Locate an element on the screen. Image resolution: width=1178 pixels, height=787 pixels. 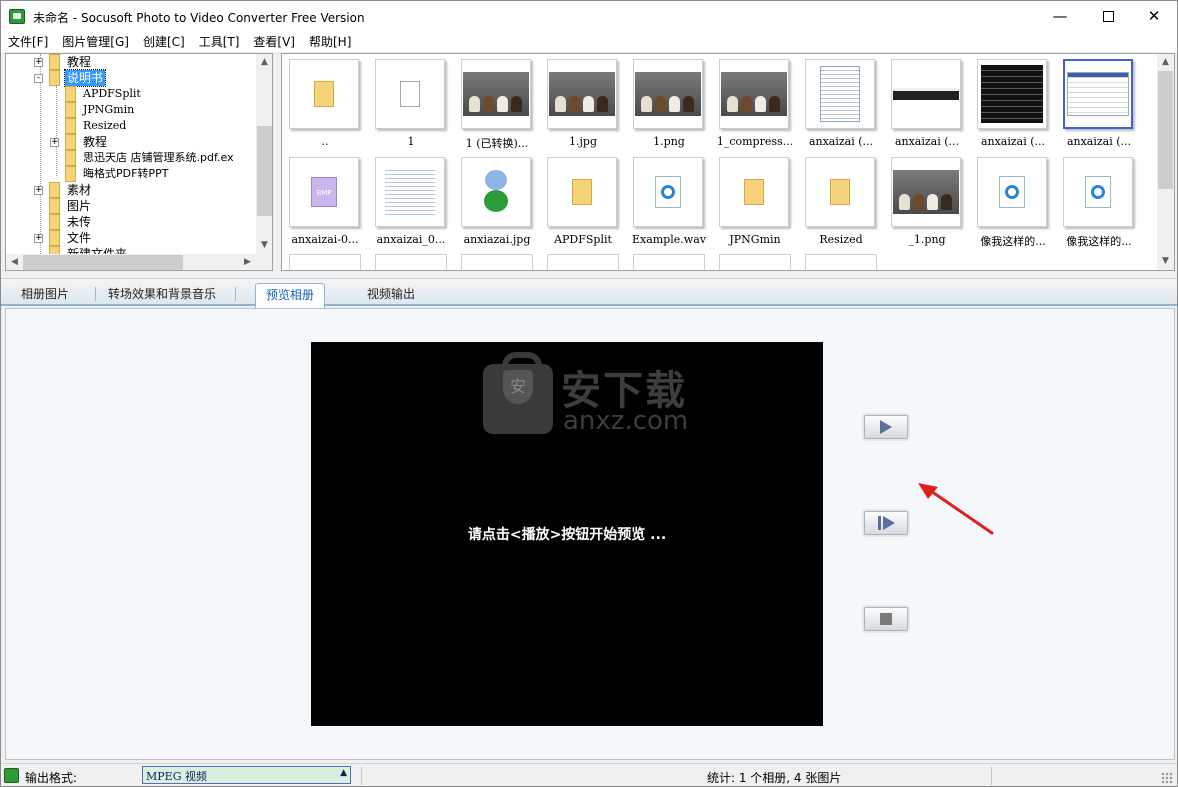
menu-create: 创建[C] is located at coordinates (164, 42).